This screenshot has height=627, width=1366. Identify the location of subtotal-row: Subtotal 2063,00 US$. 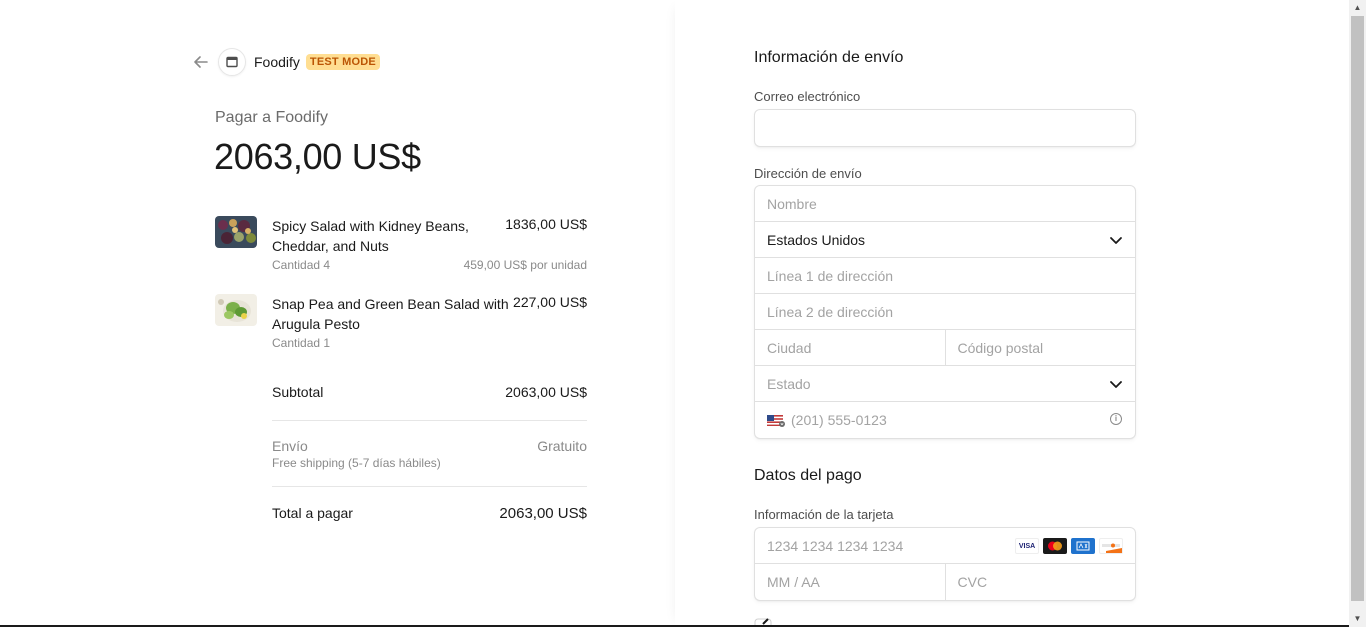
(429, 392).